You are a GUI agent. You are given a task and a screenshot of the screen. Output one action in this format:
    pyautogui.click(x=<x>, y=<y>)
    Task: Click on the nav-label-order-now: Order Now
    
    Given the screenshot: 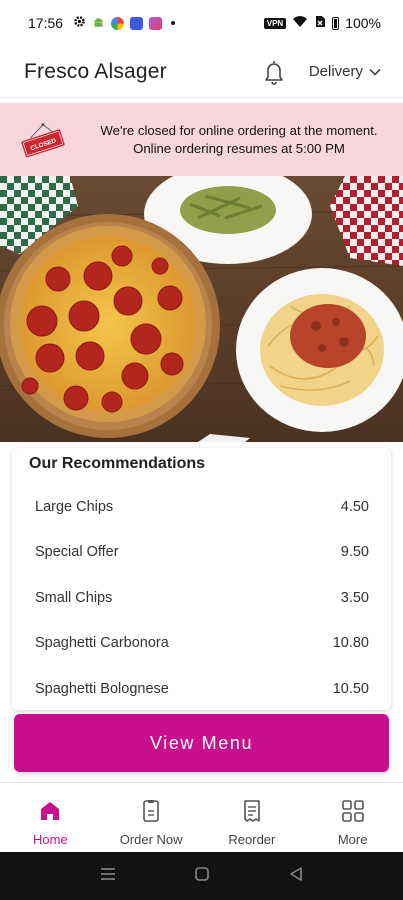 What is the action you would take?
    pyautogui.click(x=151, y=839)
    